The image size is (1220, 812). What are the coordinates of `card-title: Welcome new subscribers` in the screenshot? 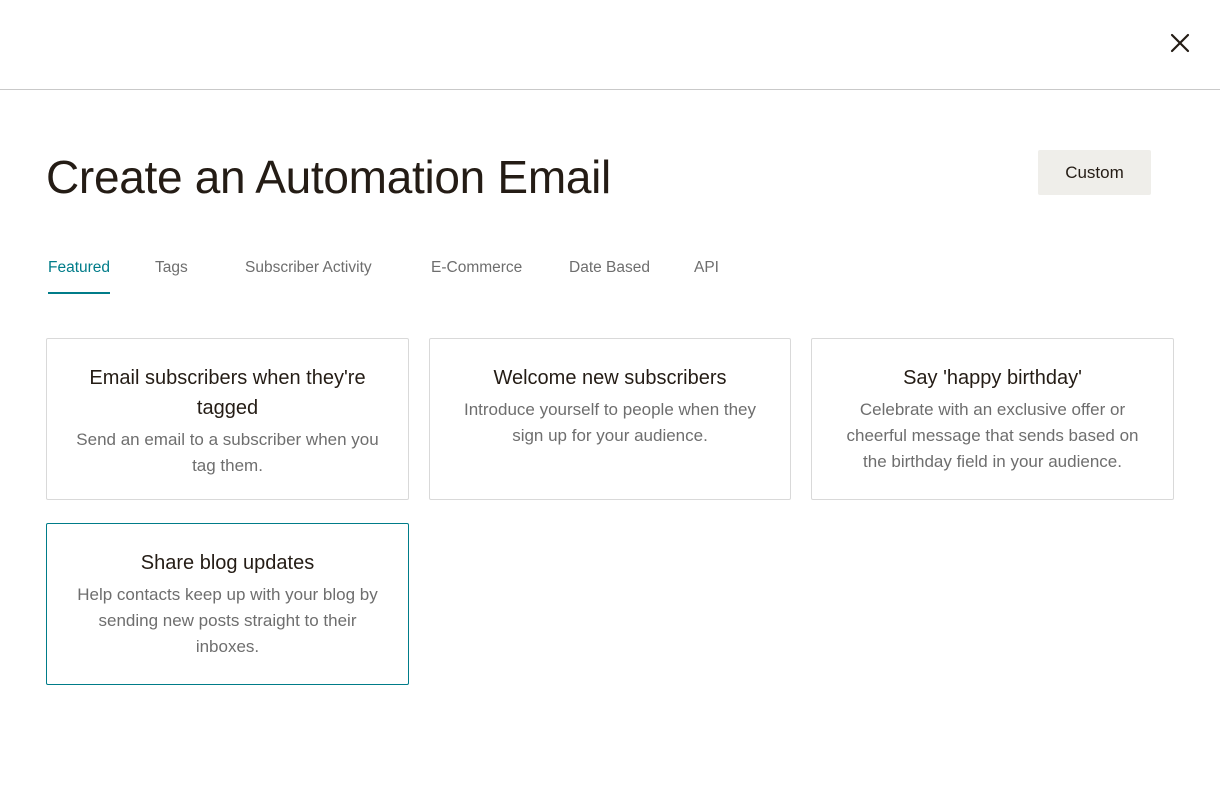 It's located at (610, 378).